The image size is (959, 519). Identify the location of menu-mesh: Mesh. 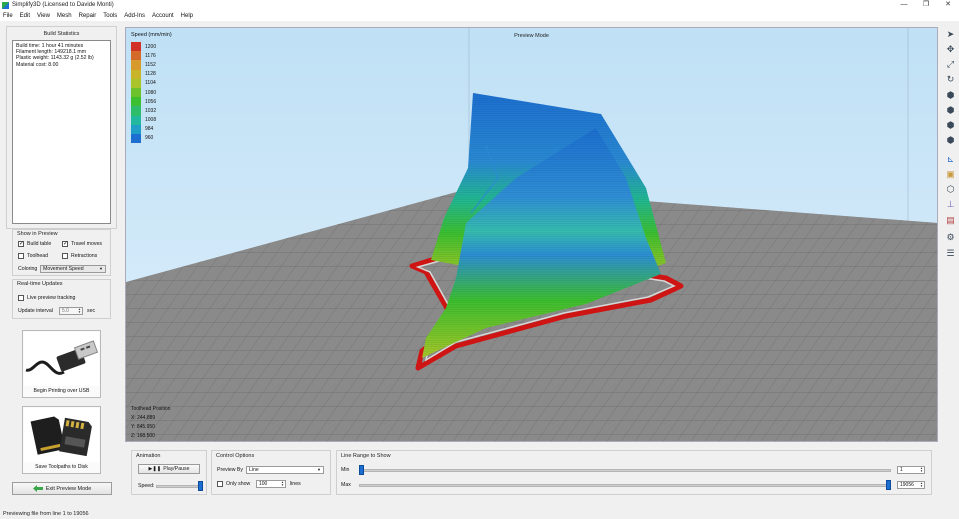
(64, 16).